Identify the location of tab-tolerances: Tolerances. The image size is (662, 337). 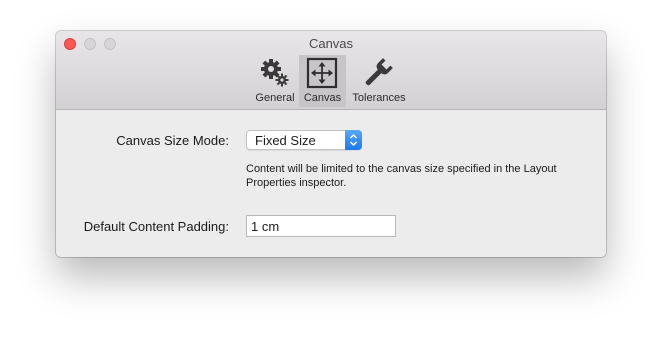
(379, 81).